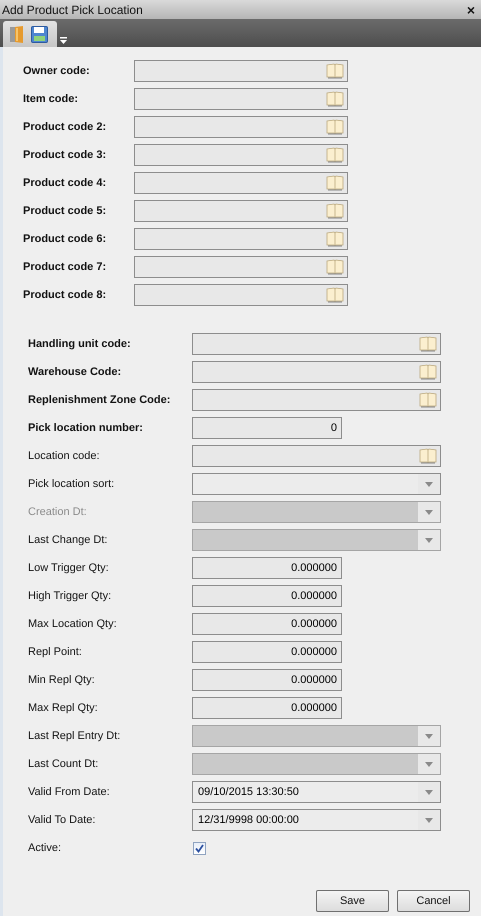 This screenshot has height=916, width=481. Describe the element at coordinates (267, 428) in the screenshot. I see `number-field: 0` at that location.